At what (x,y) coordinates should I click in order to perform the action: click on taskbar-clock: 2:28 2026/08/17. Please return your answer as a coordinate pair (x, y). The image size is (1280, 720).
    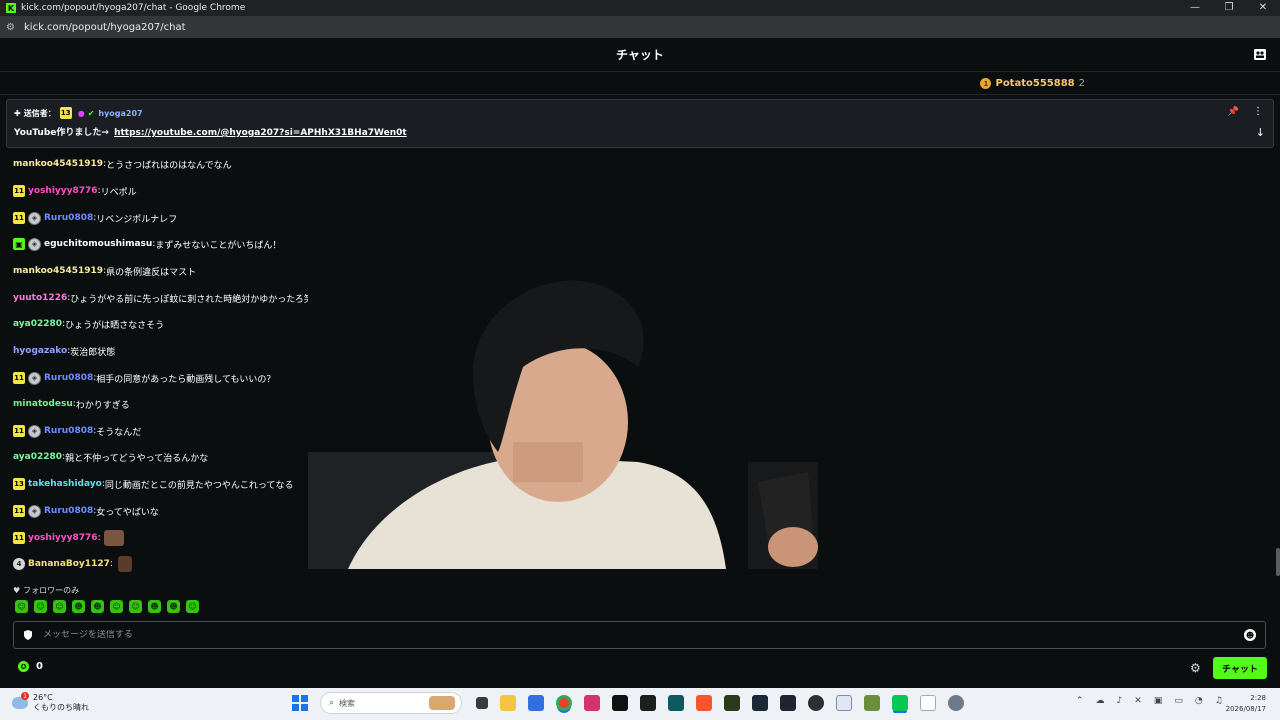
    Looking at the image, I should click on (1246, 704).